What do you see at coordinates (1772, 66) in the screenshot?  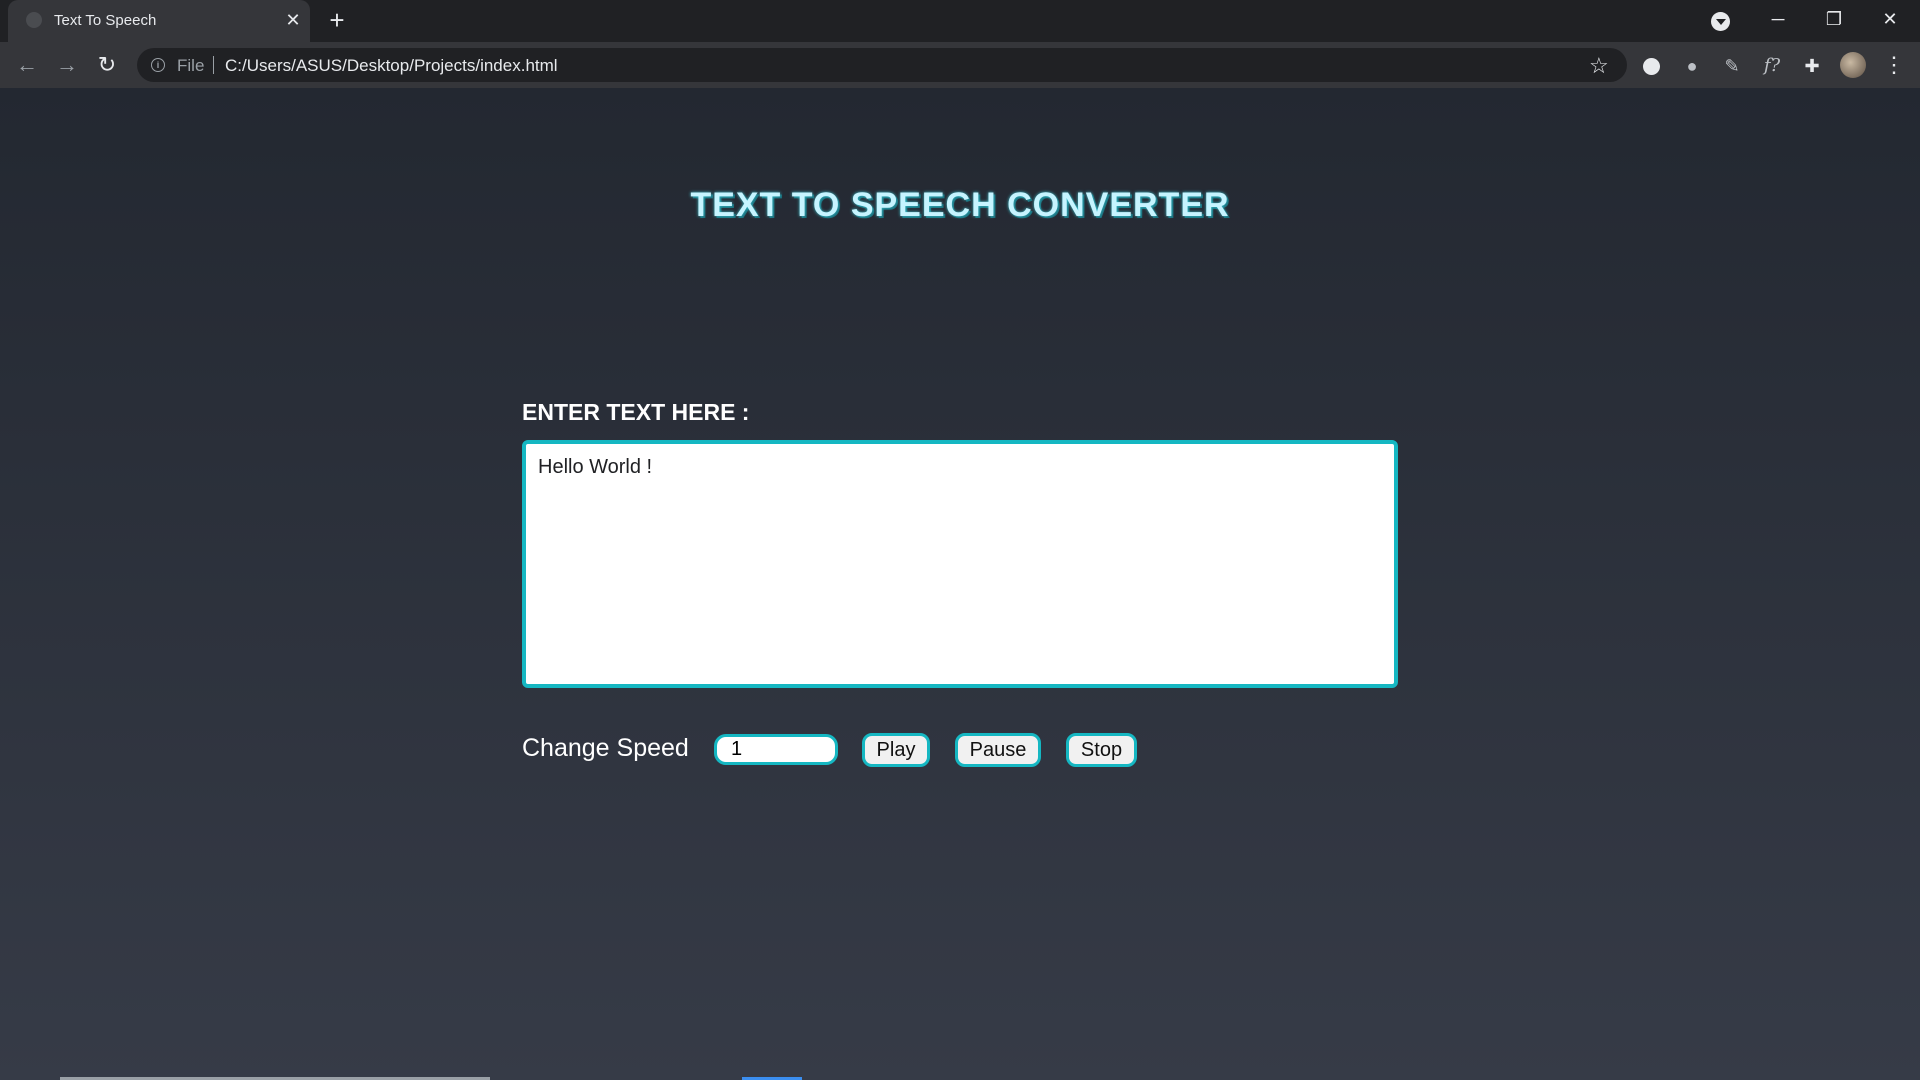 I see `function-extension-icon: f?` at bounding box center [1772, 66].